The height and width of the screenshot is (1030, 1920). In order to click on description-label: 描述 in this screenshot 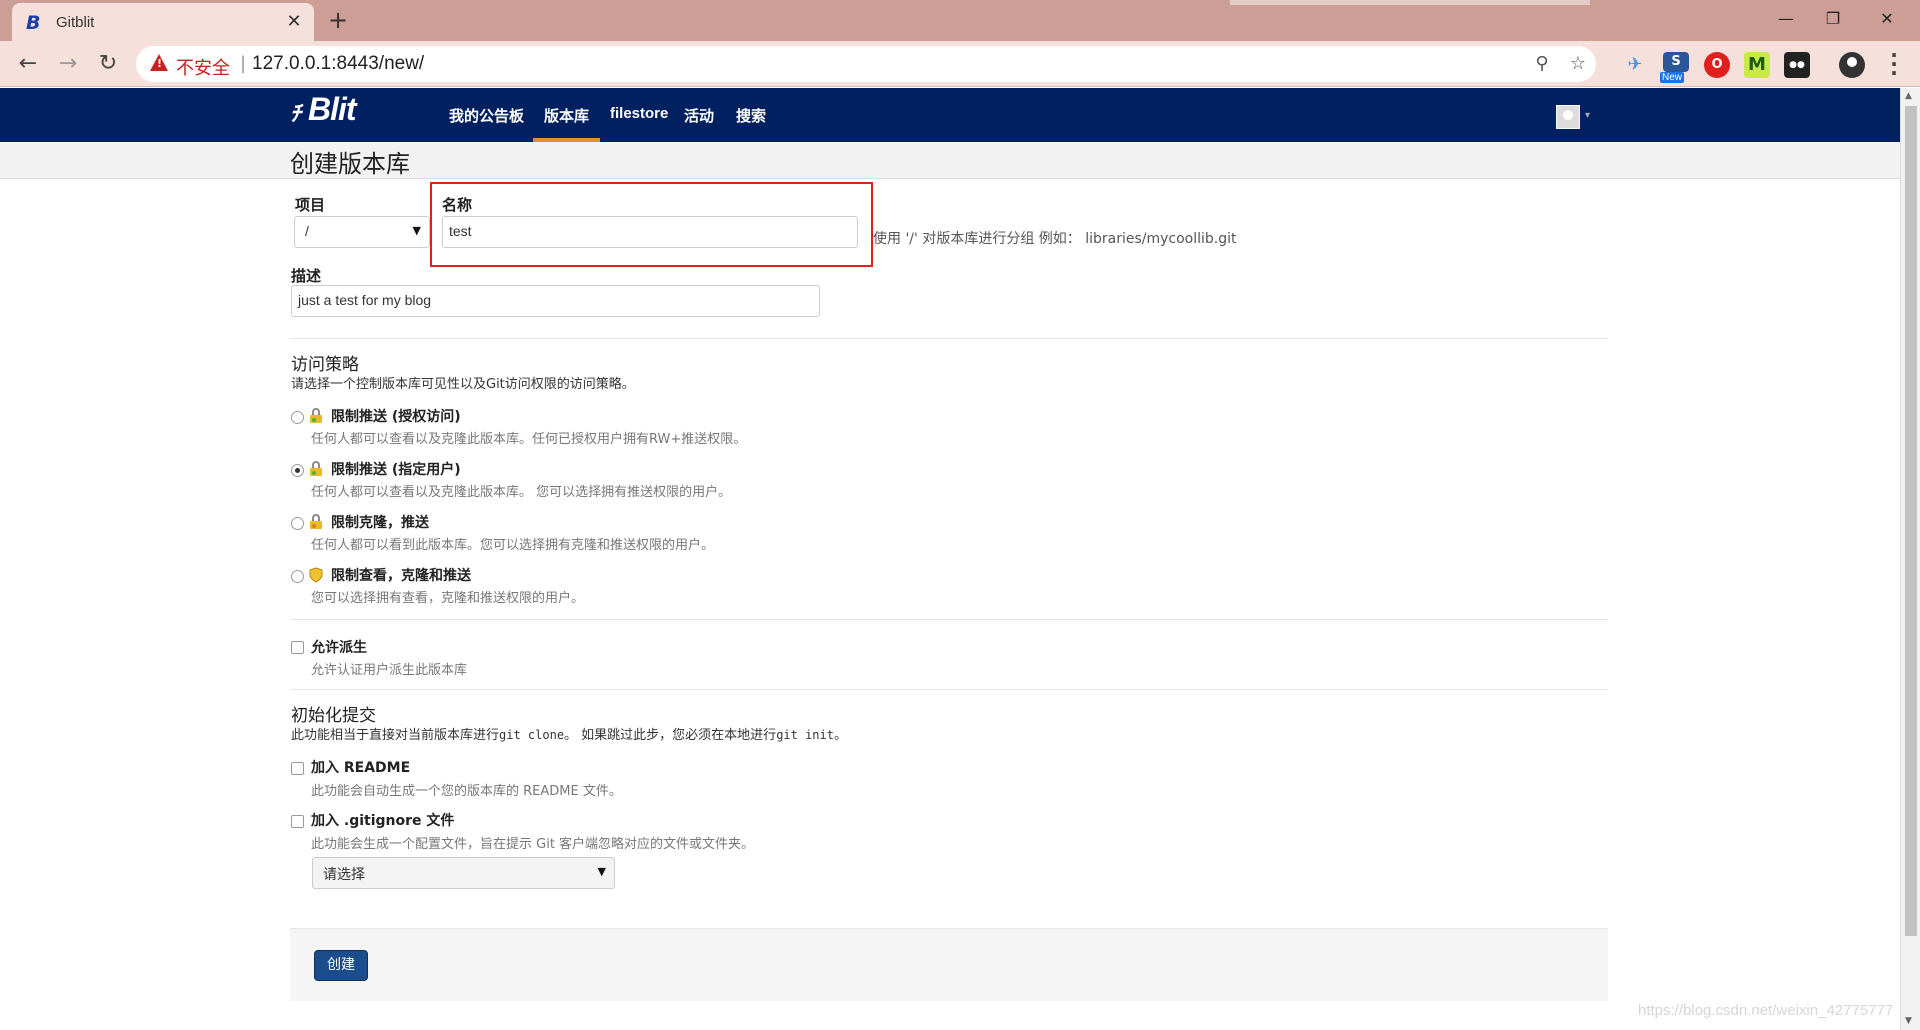, I will do `click(306, 276)`.